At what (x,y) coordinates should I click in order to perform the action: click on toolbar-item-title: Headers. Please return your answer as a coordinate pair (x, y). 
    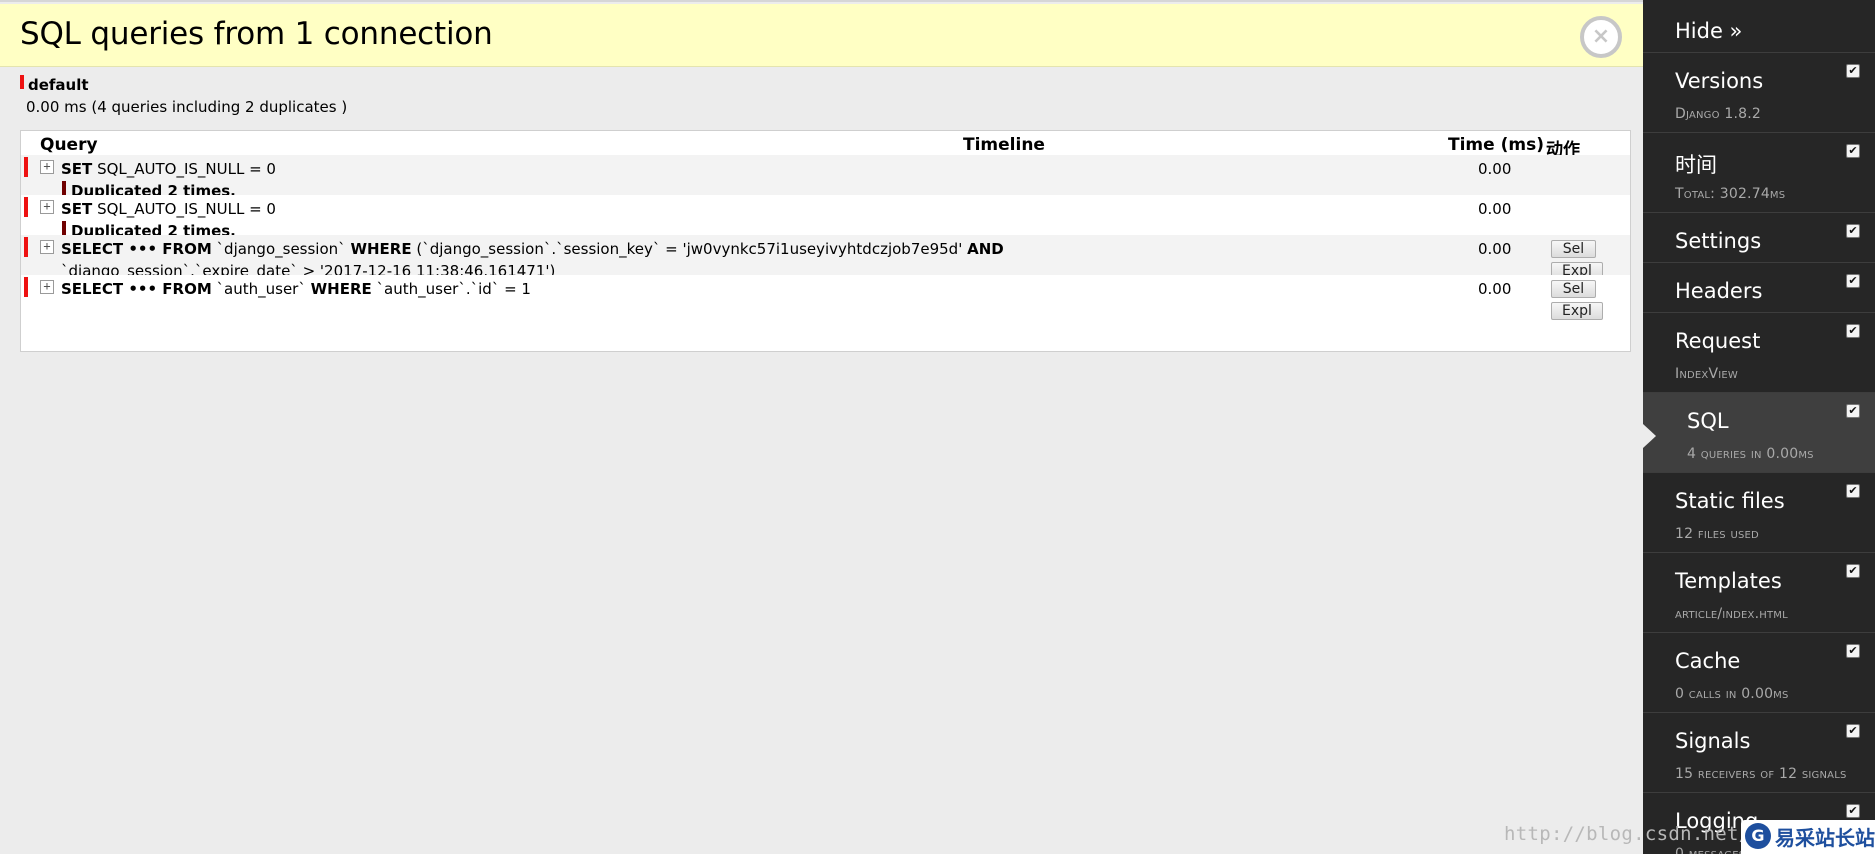
    Looking at the image, I should click on (1719, 291).